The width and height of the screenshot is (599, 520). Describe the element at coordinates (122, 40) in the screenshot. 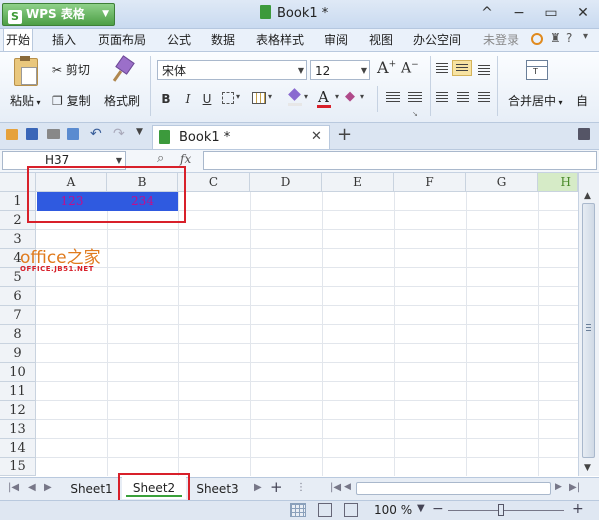

I see `menu-page-layout: 页面布局` at that location.